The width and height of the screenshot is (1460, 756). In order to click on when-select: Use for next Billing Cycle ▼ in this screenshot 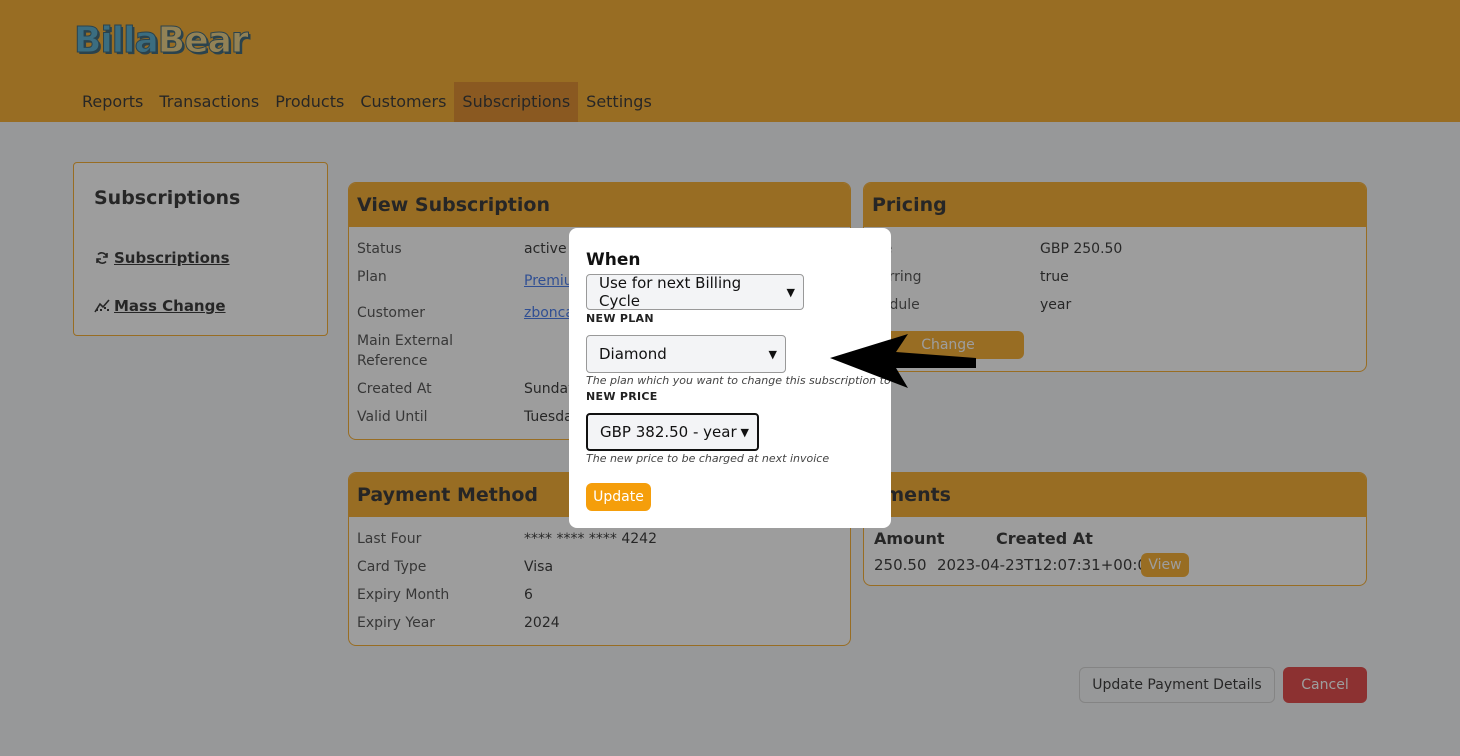, I will do `click(695, 292)`.